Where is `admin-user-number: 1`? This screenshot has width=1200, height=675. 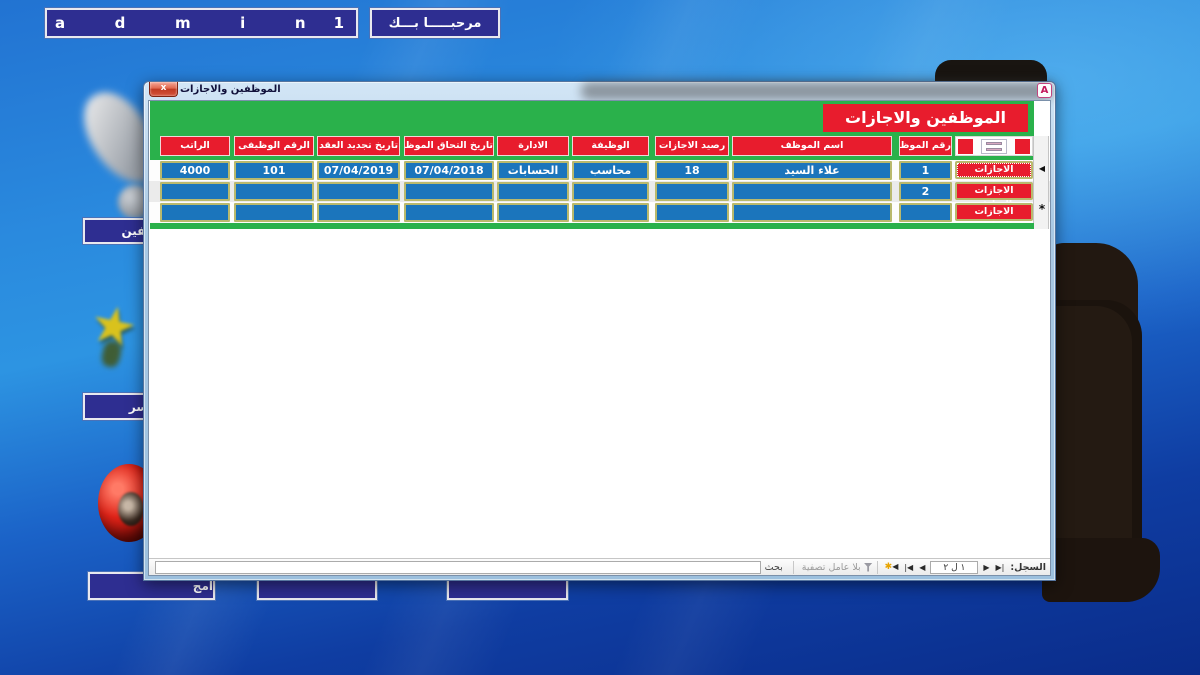
admin-user-number: 1 is located at coordinates (338, 23).